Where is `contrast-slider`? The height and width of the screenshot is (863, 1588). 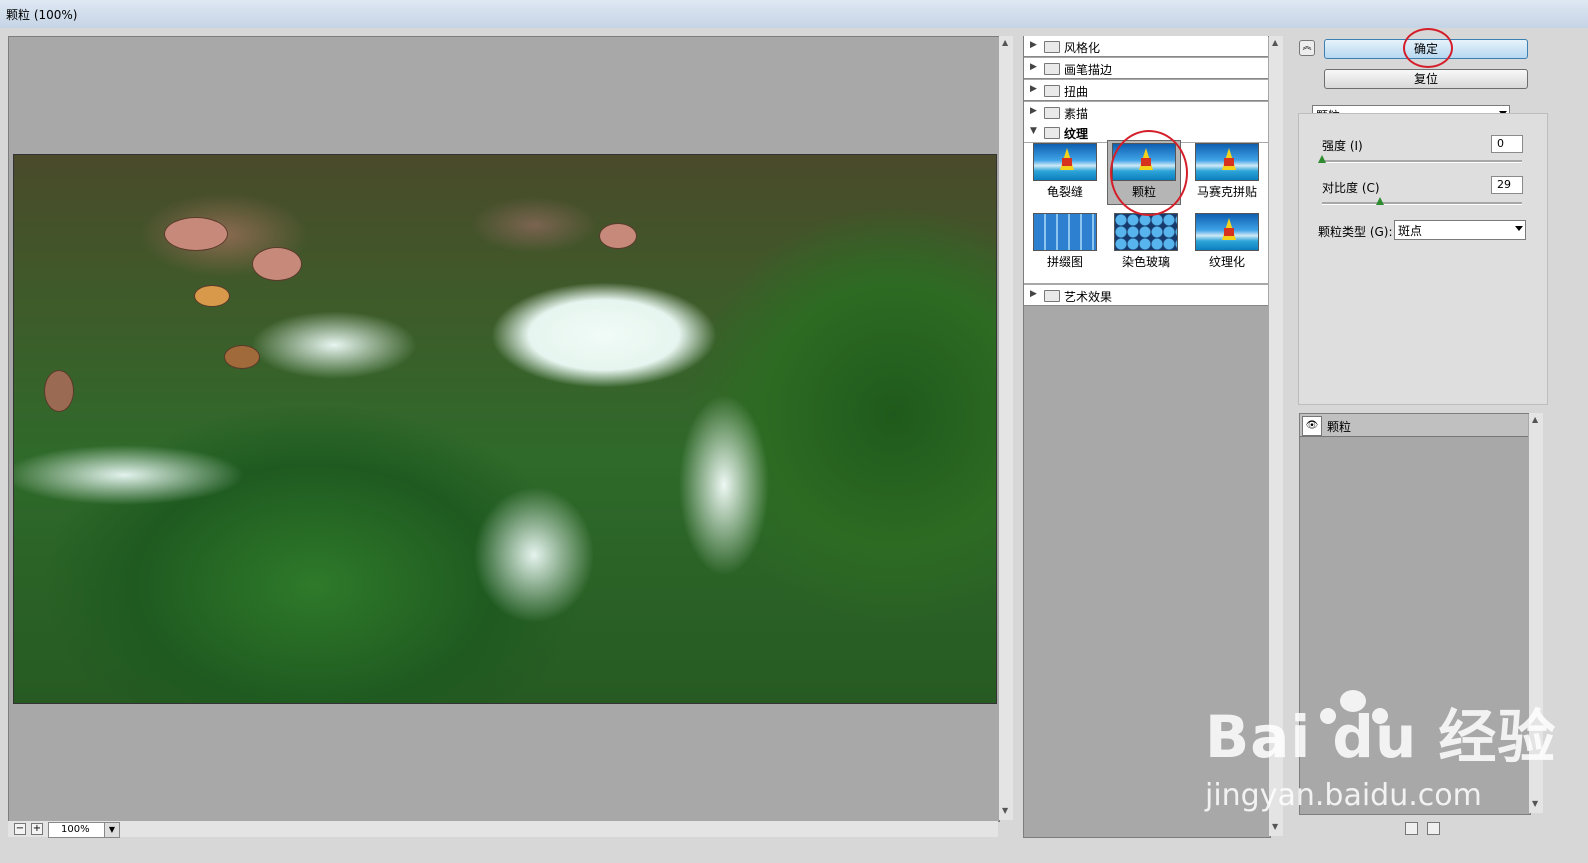
contrast-slider is located at coordinates (1422, 201).